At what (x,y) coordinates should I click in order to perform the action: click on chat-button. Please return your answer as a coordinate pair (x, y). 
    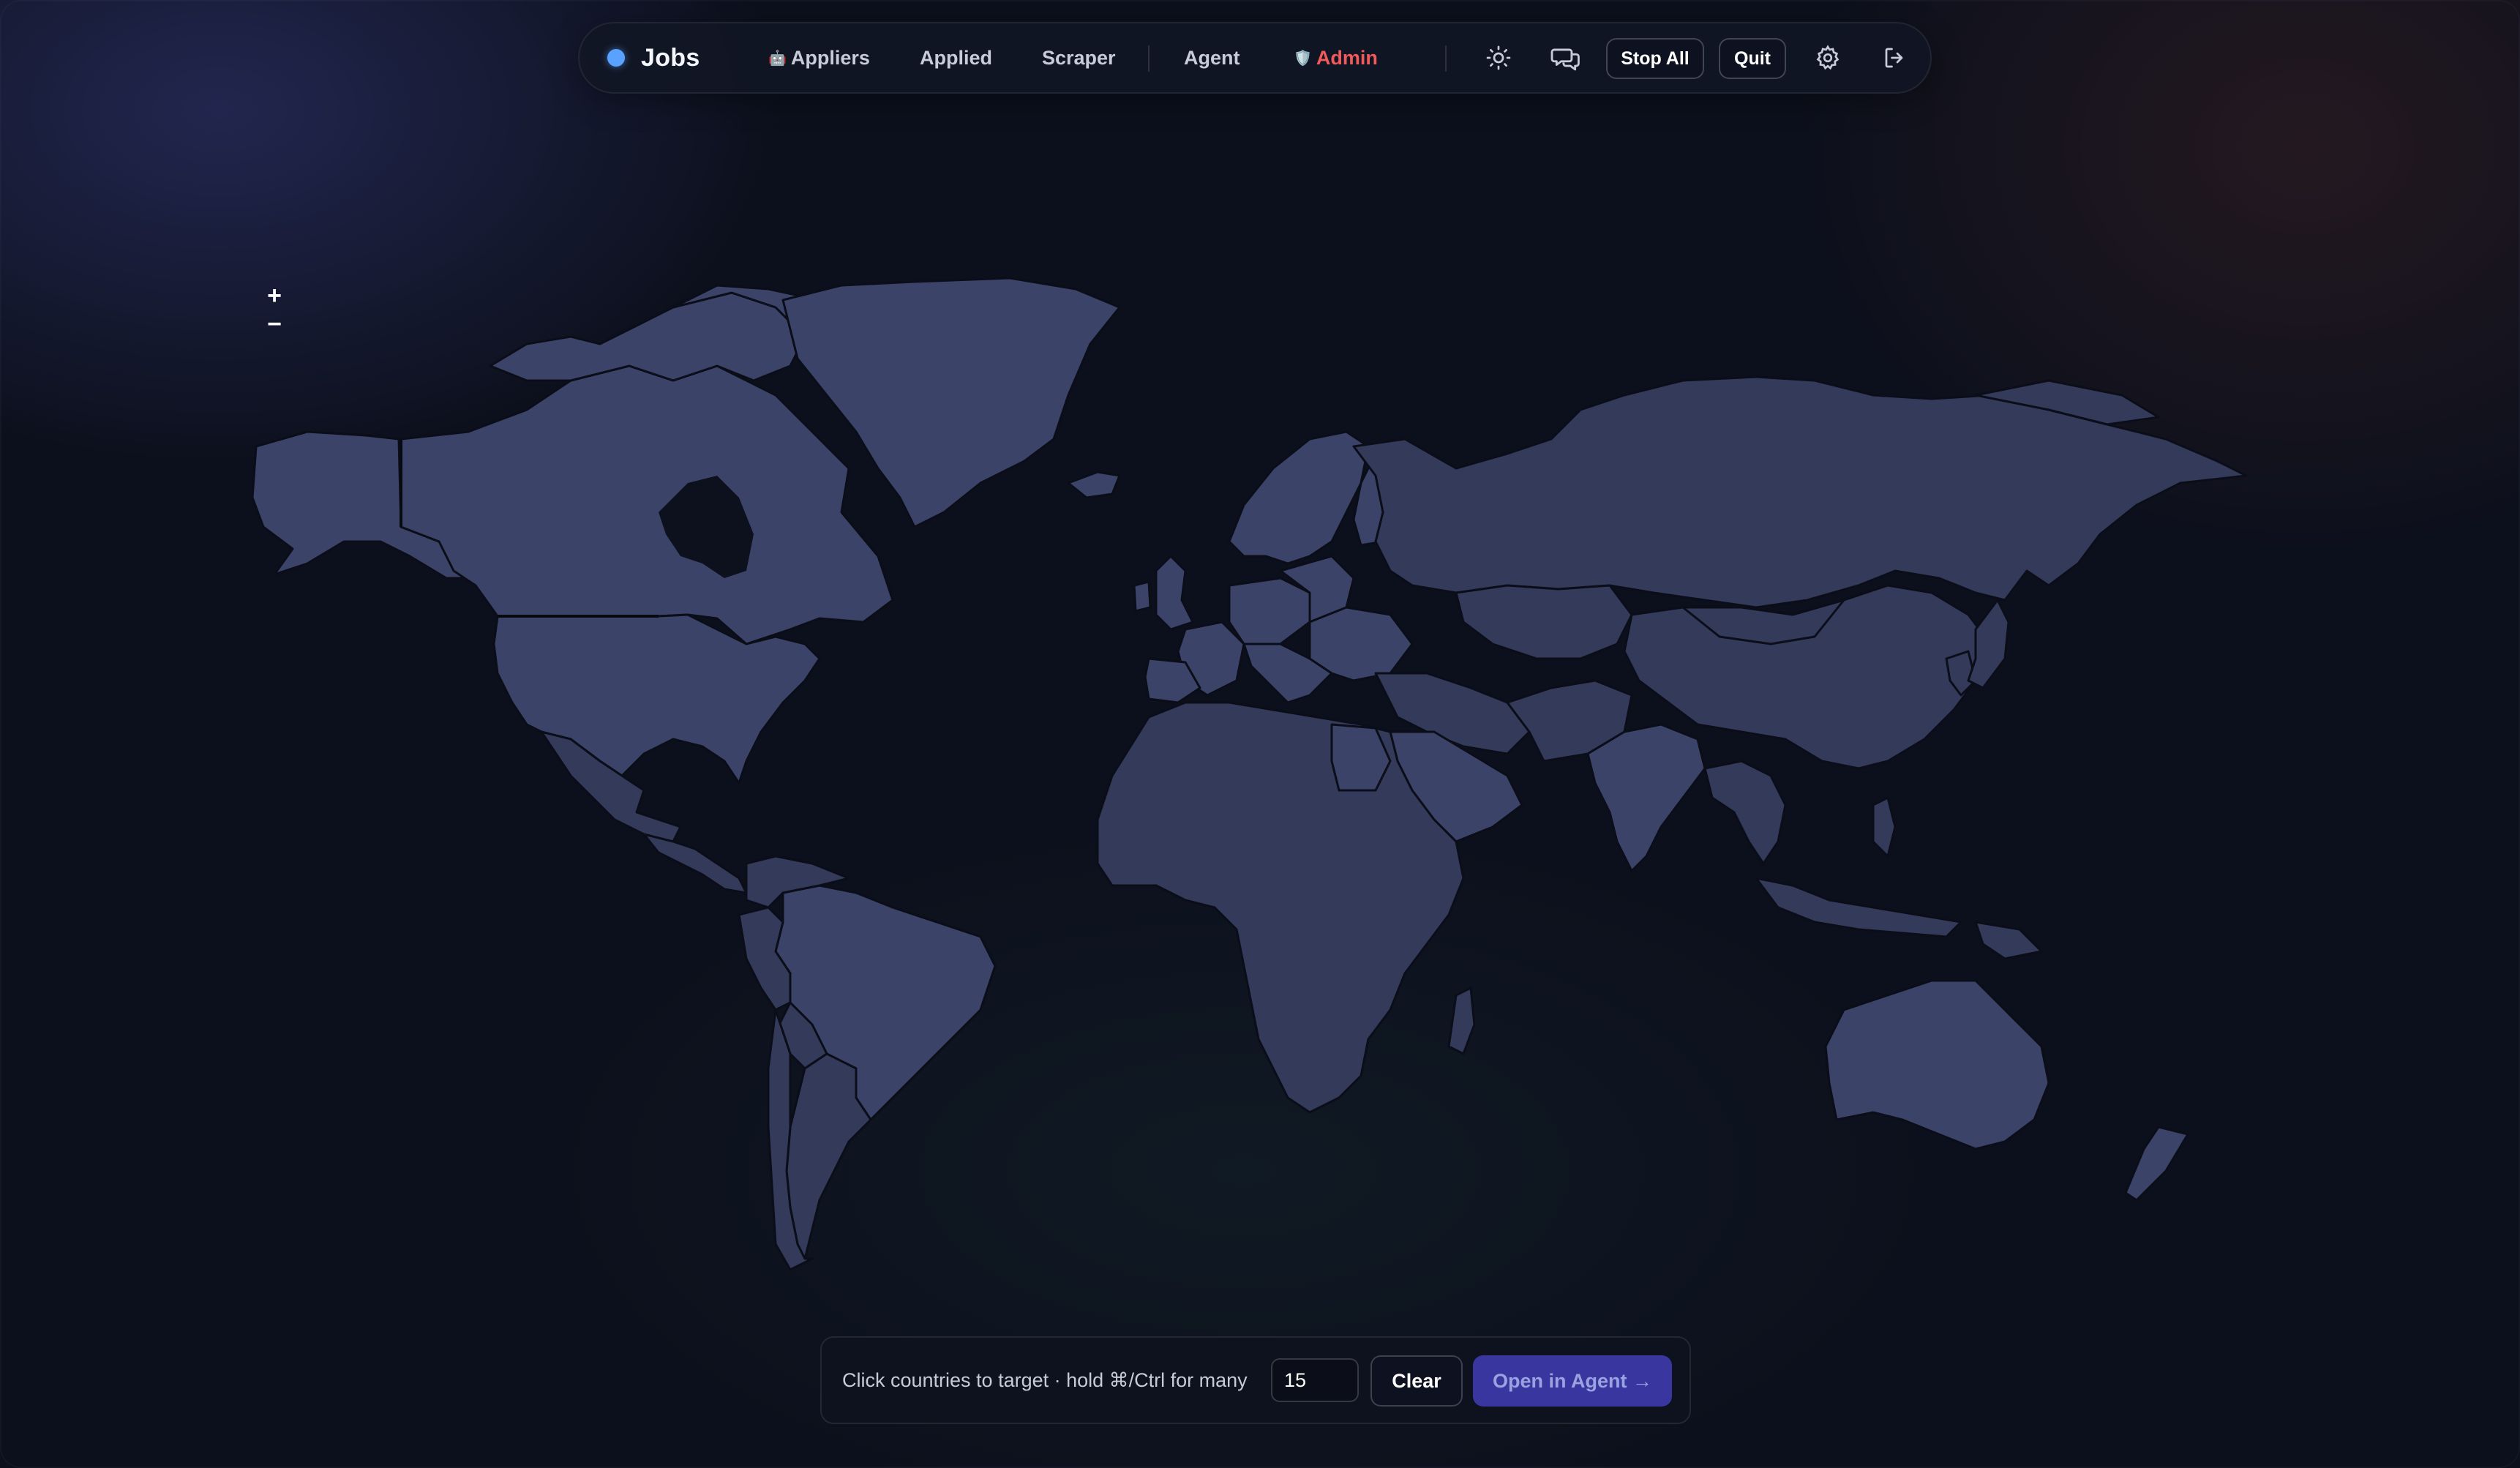
    Looking at the image, I should click on (1566, 57).